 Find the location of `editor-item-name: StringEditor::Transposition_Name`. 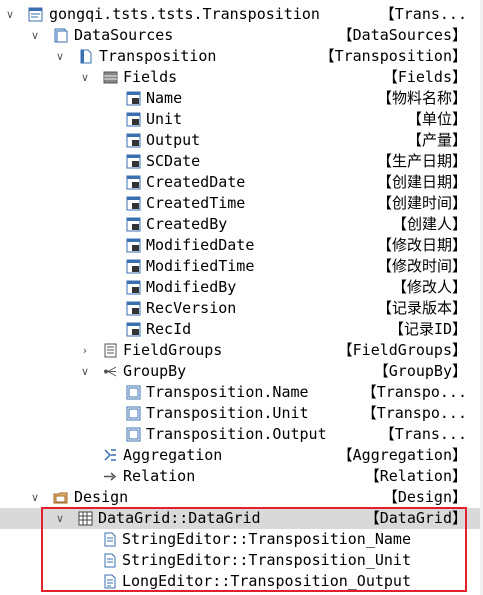

editor-item-name: StringEditor::Transposition_Name is located at coordinates (241, 539).